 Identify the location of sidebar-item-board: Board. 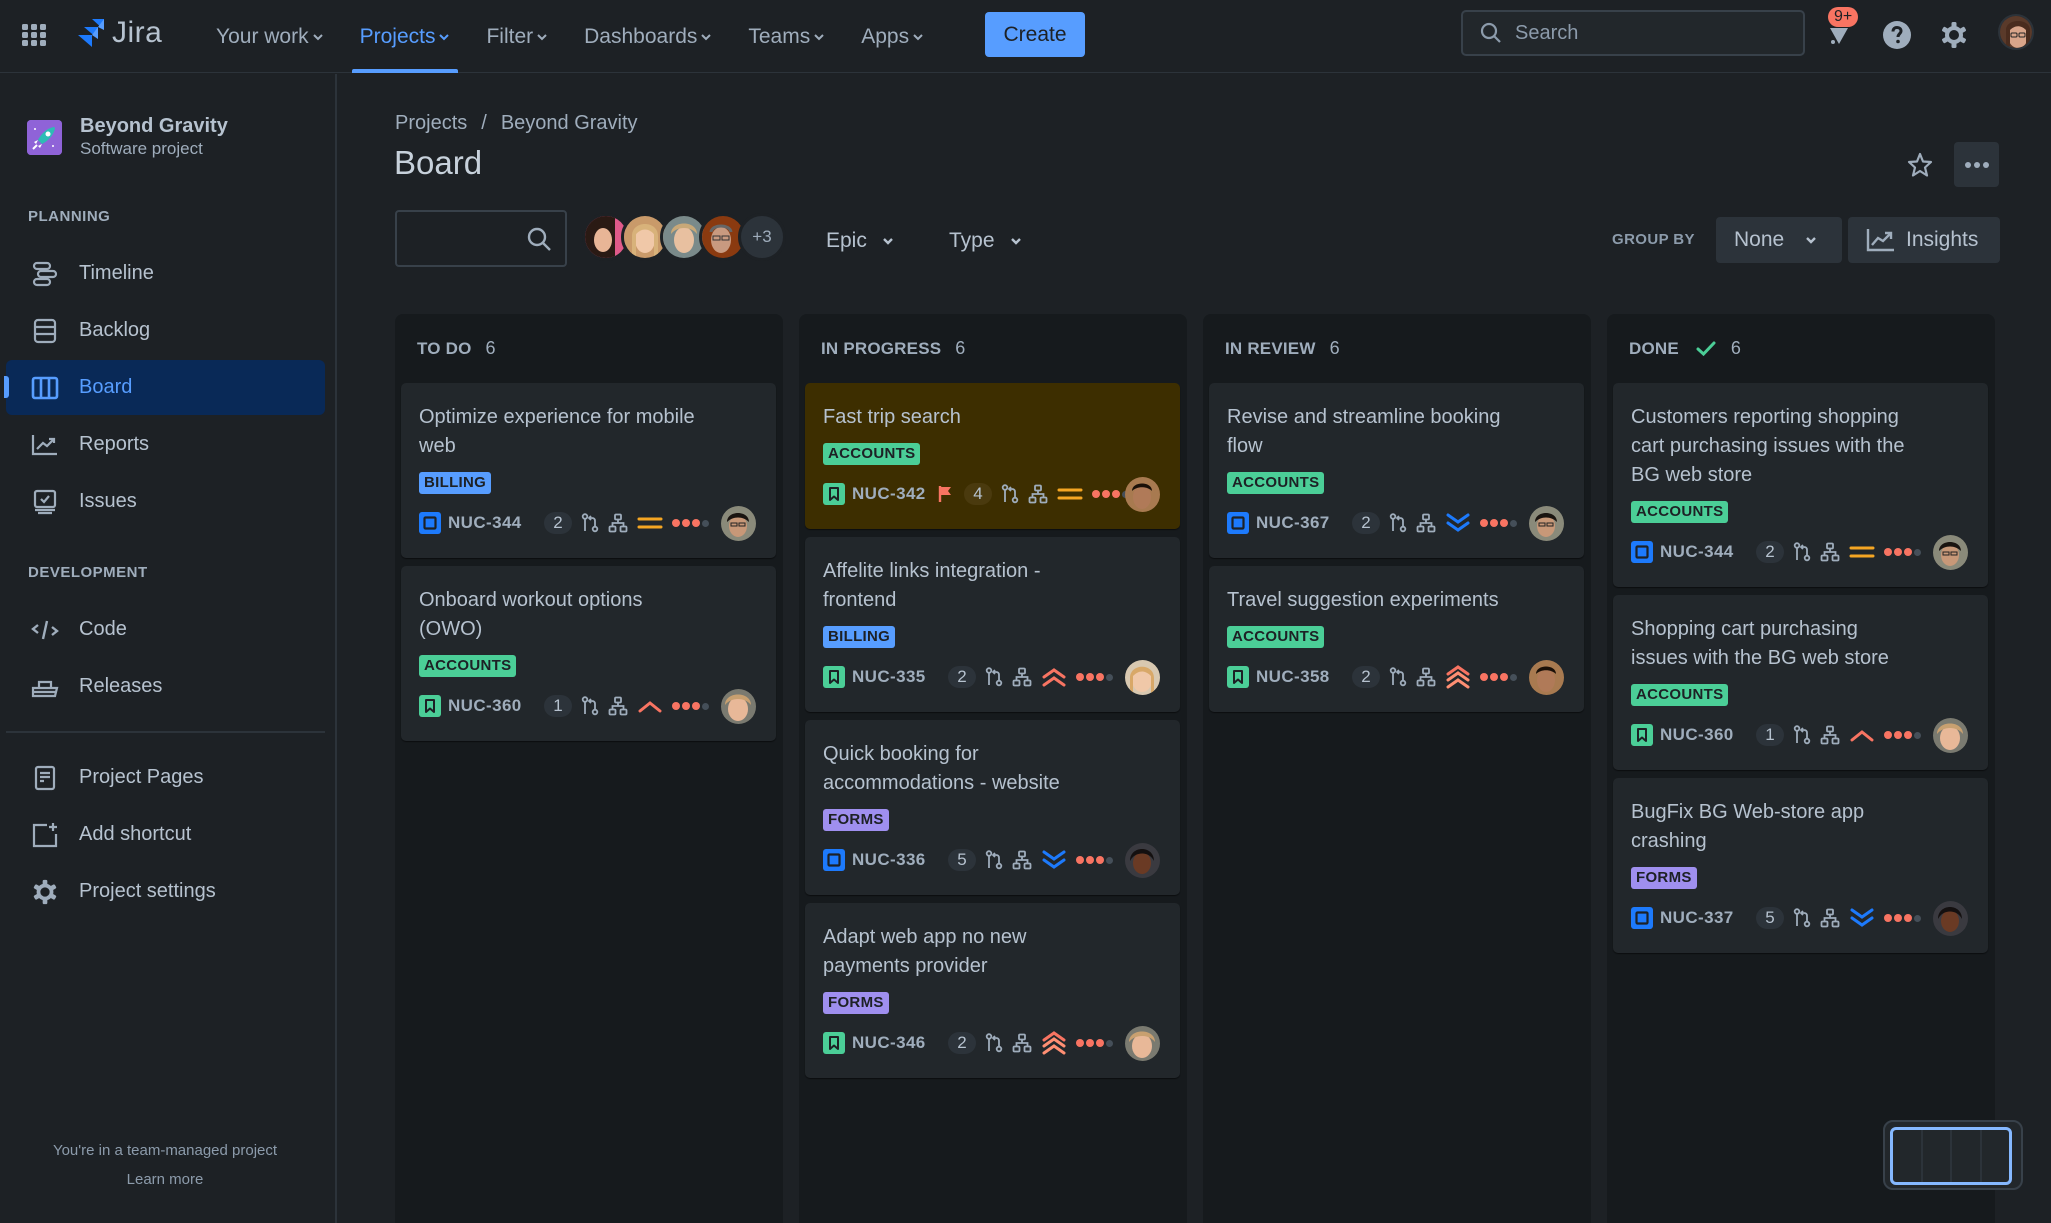
(164, 387).